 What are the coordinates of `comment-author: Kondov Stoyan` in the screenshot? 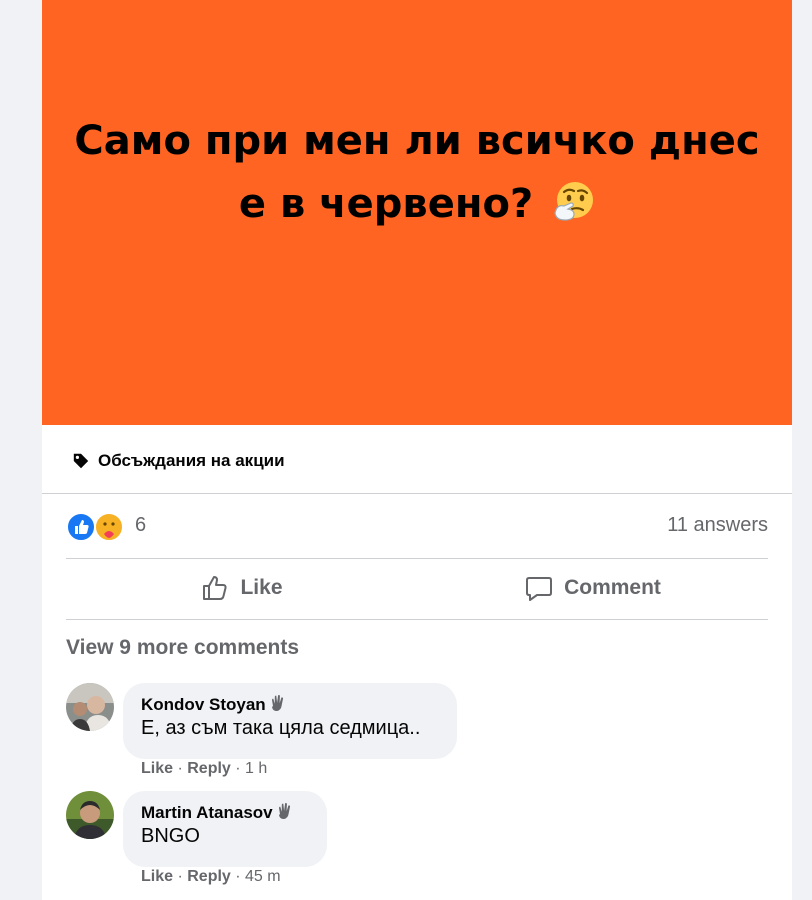 It's located at (290, 705).